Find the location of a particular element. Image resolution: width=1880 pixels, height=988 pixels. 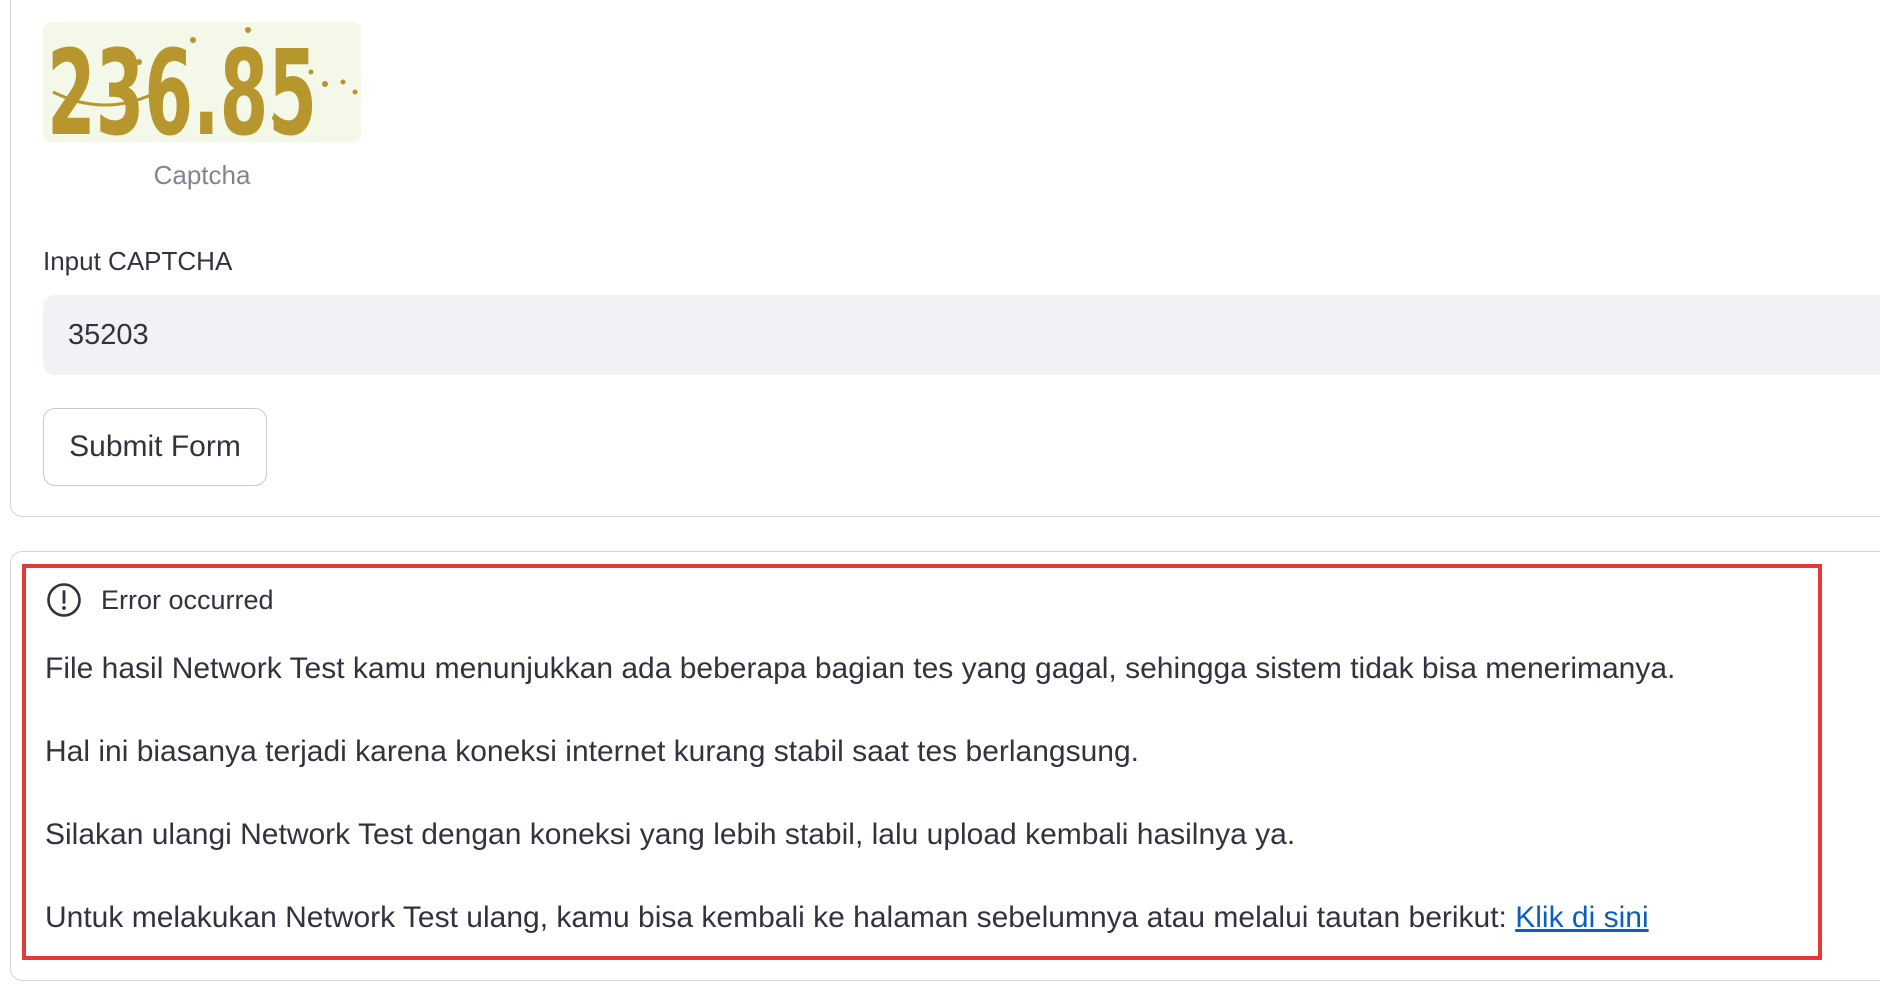

exclamation-circle-icon is located at coordinates (64, 600).